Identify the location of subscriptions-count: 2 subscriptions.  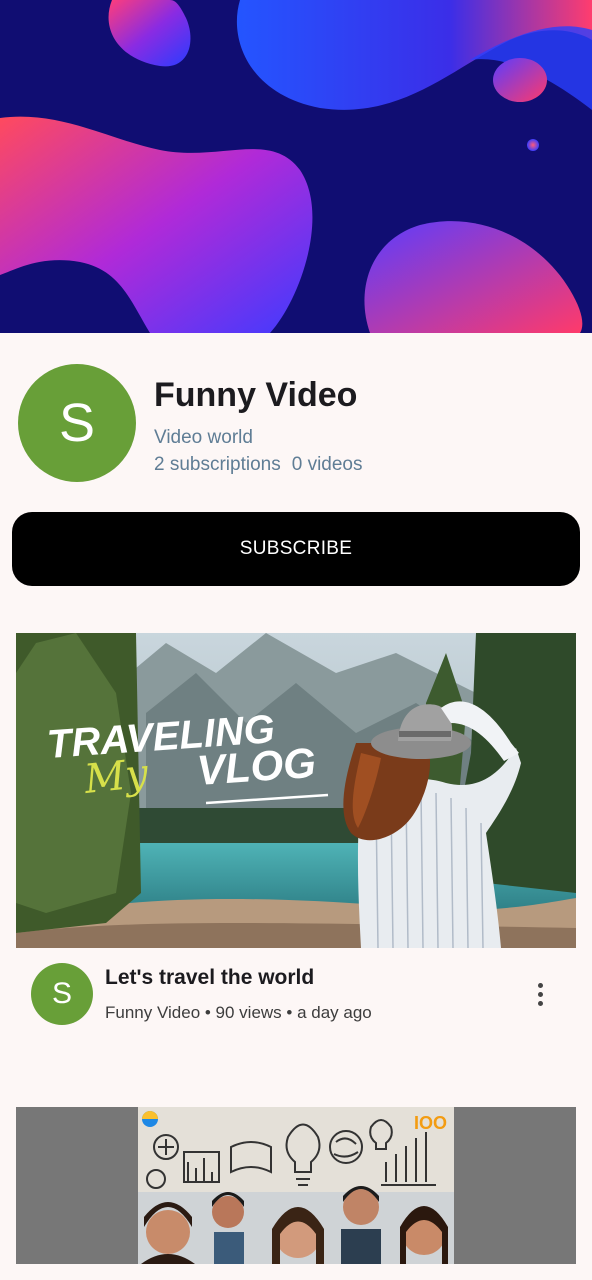
(217, 464).